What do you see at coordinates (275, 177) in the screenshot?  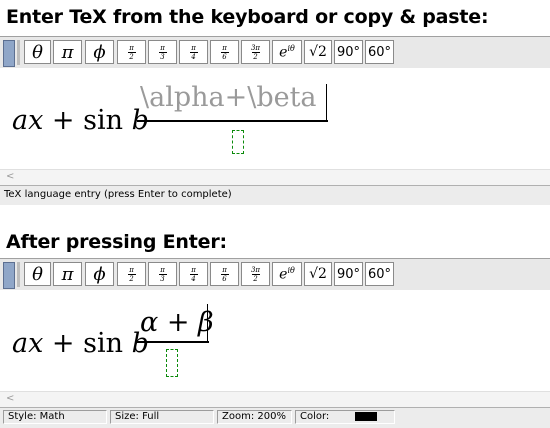 I see `horizontal-scrollbar-top: <` at bounding box center [275, 177].